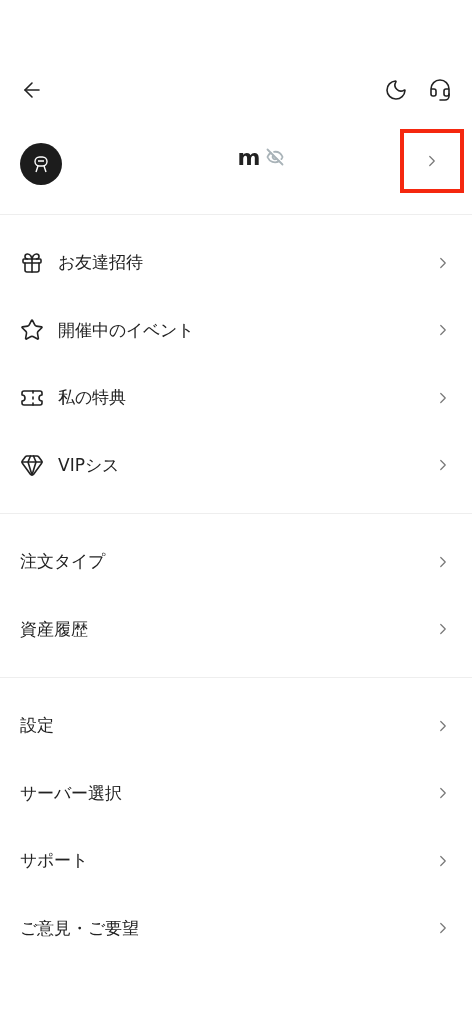 The image size is (472, 1024). What do you see at coordinates (239, 398) in the screenshot?
I see `menu-item-label: 私の特典` at bounding box center [239, 398].